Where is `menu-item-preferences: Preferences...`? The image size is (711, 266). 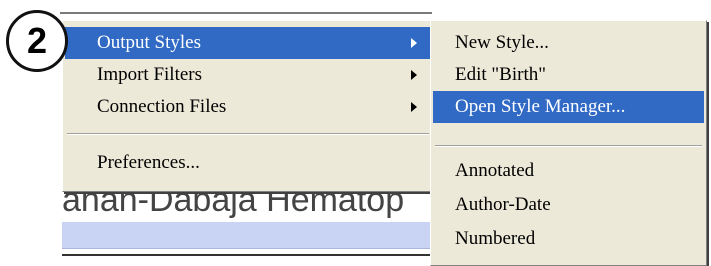 menu-item-preferences: Preferences... is located at coordinates (248, 163).